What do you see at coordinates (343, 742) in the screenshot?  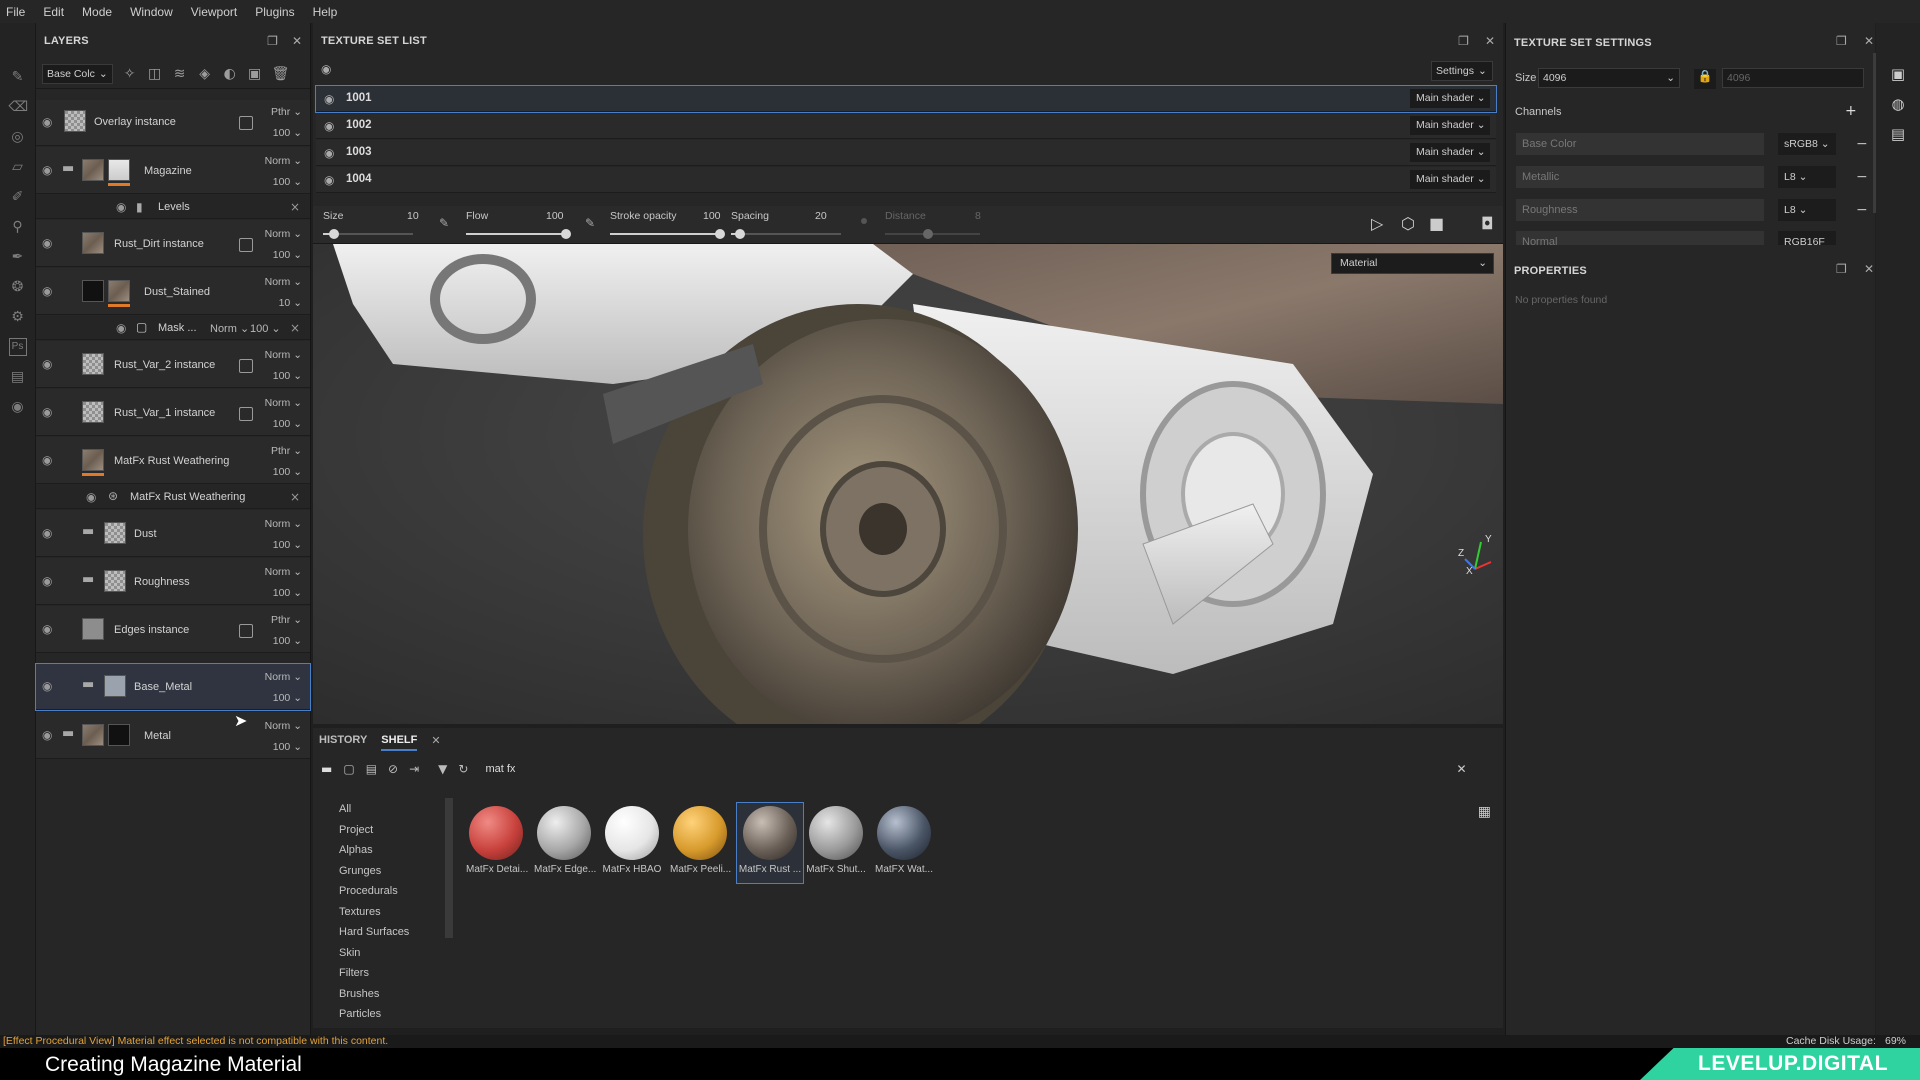 I see `tab-history: HISTORY` at bounding box center [343, 742].